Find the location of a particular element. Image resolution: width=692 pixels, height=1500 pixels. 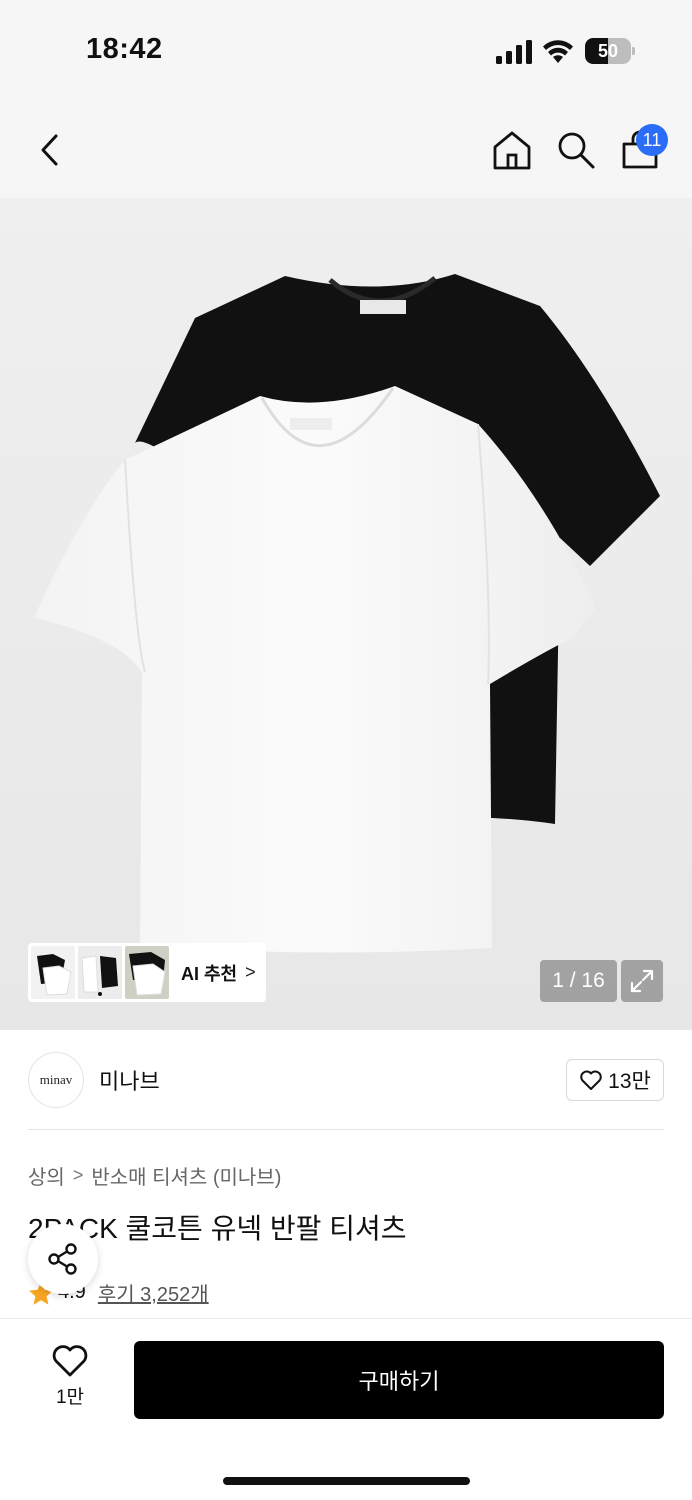

breadcrumb-category: 상의 is located at coordinates (46, 1175).